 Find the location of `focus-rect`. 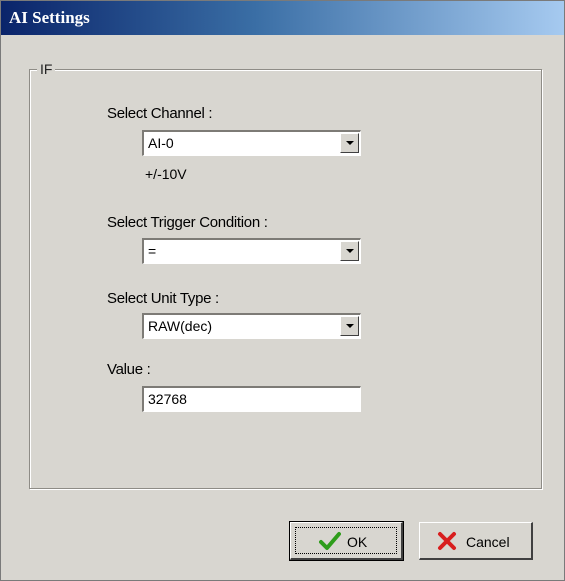

focus-rect is located at coordinates (346, 540).